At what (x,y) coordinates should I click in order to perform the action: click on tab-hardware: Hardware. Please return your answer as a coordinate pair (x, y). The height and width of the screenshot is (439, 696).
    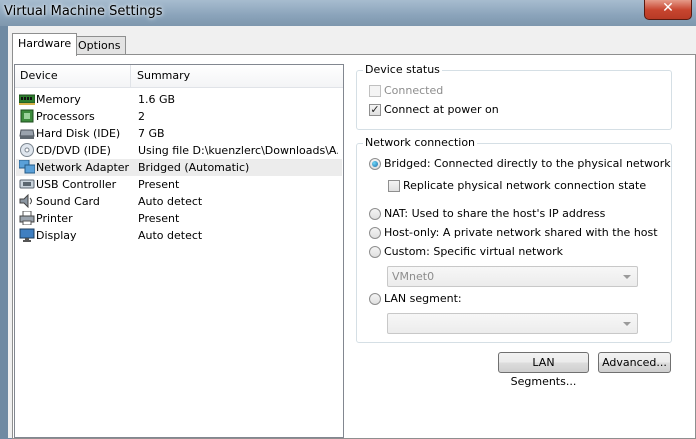
    Looking at the image, I should click on (45, 44).